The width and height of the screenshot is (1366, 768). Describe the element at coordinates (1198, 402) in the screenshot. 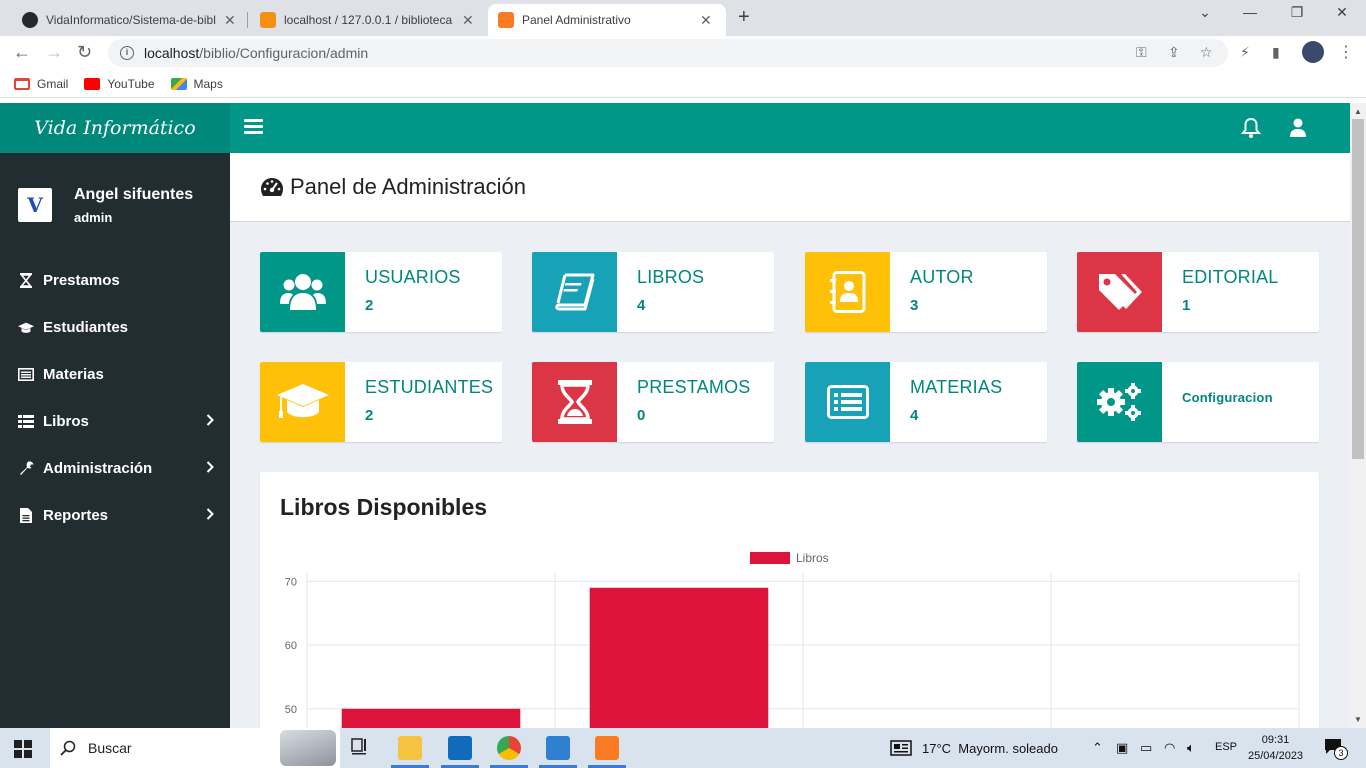

I see `card-configuracion: Configuracion` at that location.